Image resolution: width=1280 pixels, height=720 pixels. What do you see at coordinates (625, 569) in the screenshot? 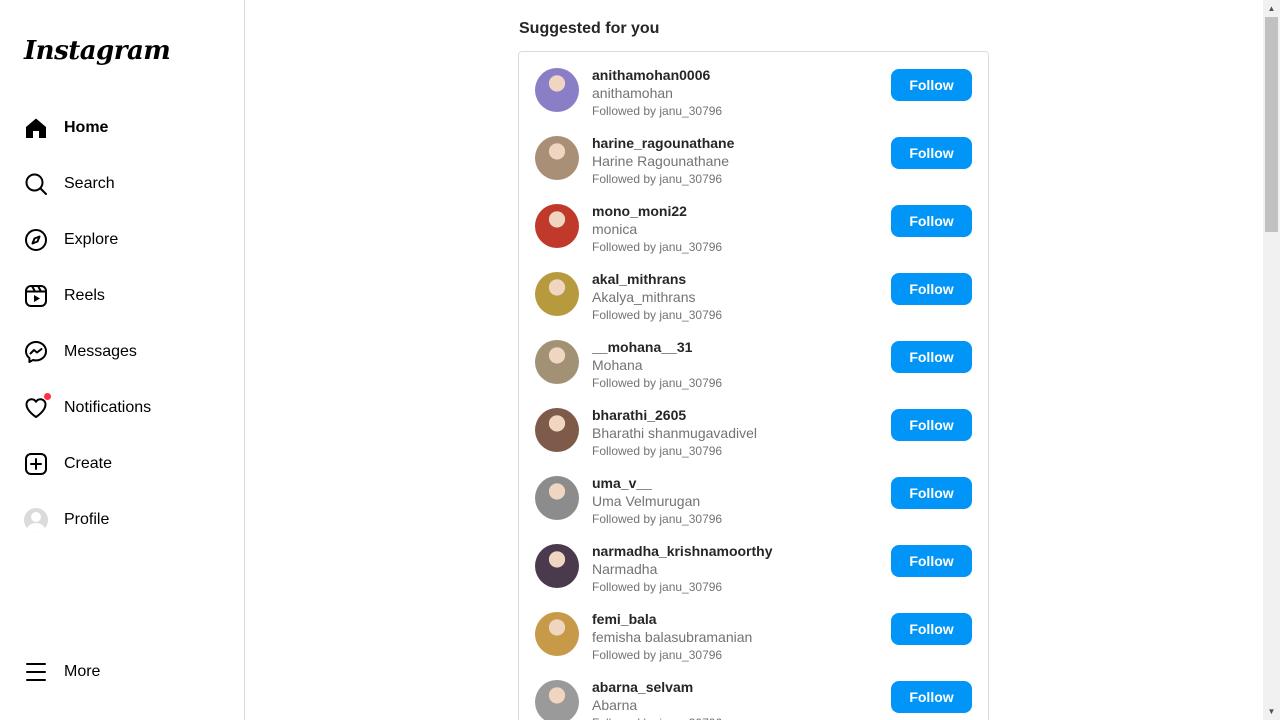
I see `full-name: Narmadha` at bounding box center [625, 569].